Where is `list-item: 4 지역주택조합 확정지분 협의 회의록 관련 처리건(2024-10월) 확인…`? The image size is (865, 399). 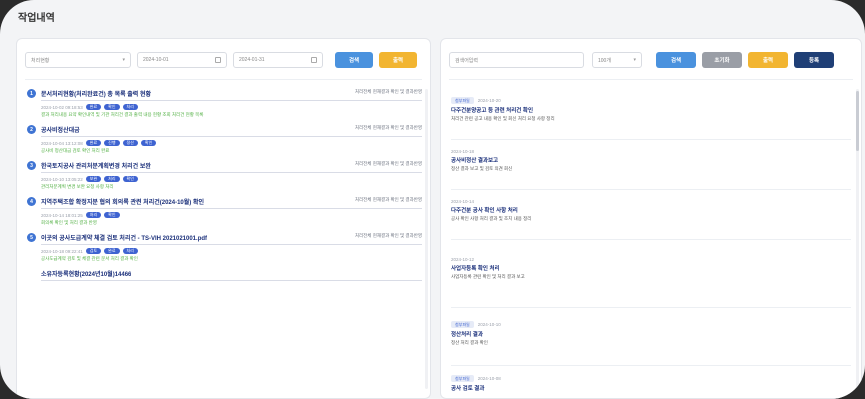
list-item: 4 지역주택조합 확정지분 협의 회의록 관련 처리건(2024-10월) 확인… is located at coordinates (224, 211).